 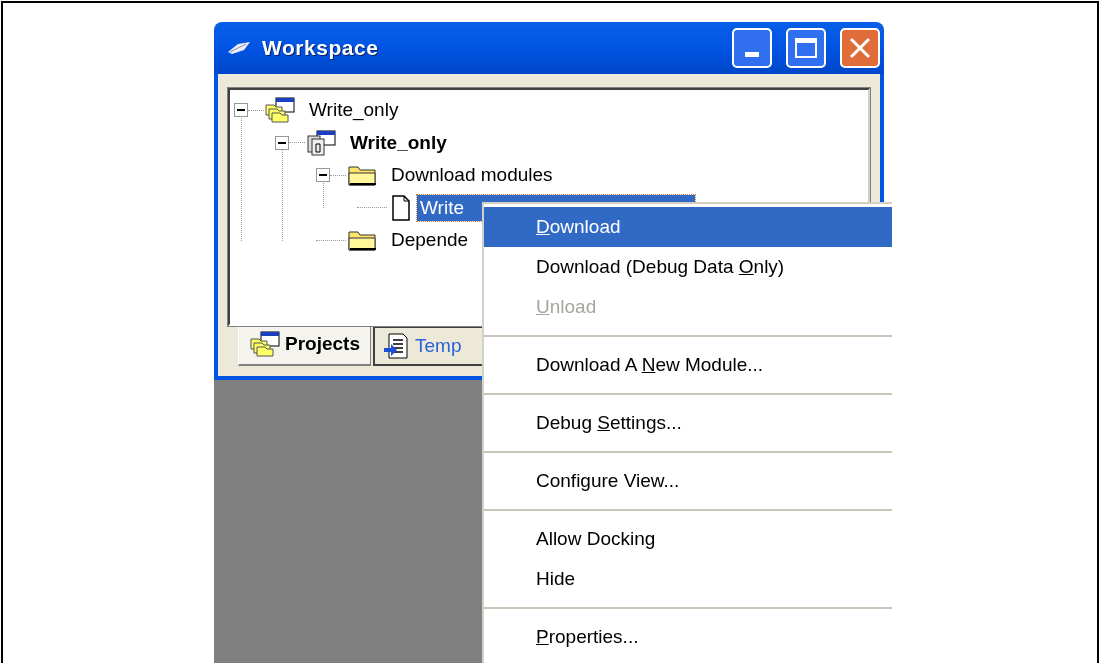 What do you see at coordinates (401, 207) in the screenshot?
I see `page-icon` at bounding box center [401, 207].